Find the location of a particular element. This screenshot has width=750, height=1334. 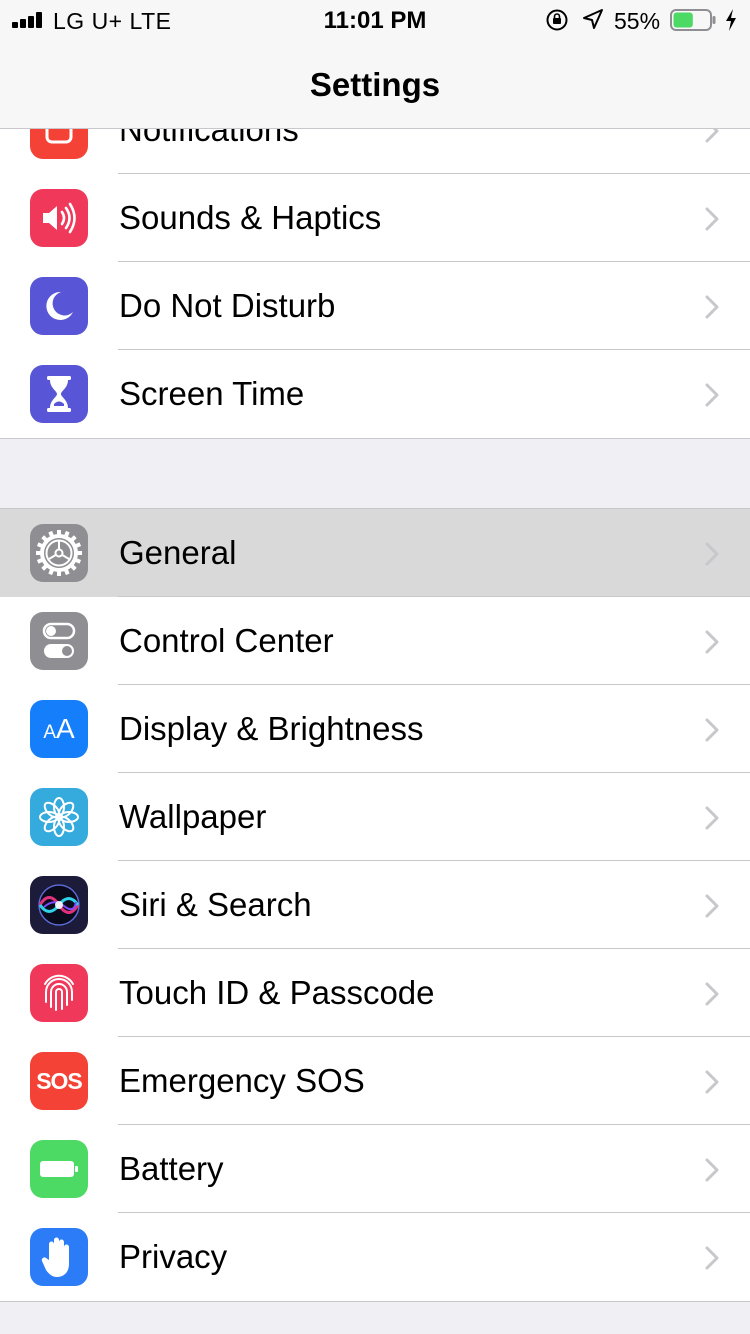

flower-icon is located at coordinates (59, 817).